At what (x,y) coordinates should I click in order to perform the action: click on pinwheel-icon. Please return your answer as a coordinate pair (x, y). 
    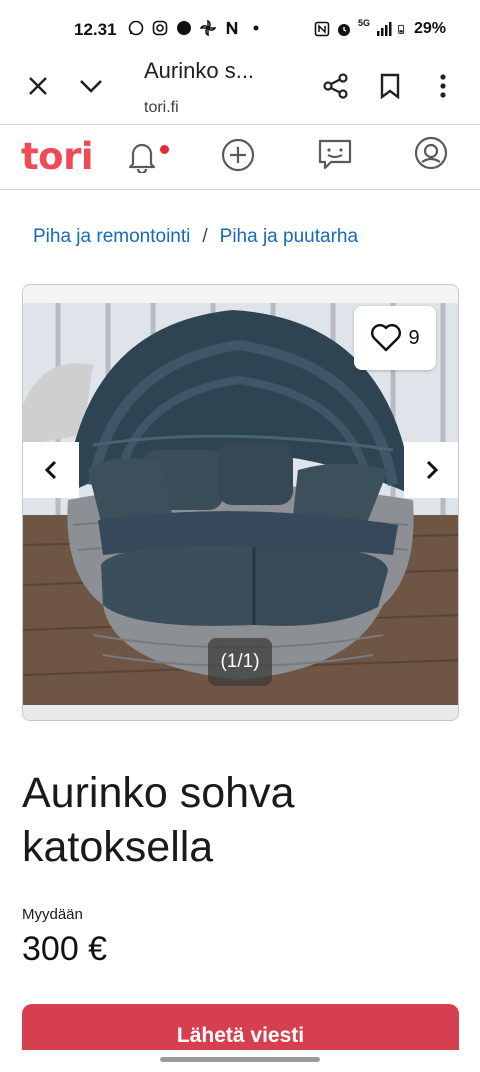
    Looking at the image, I should click on (208, 28).